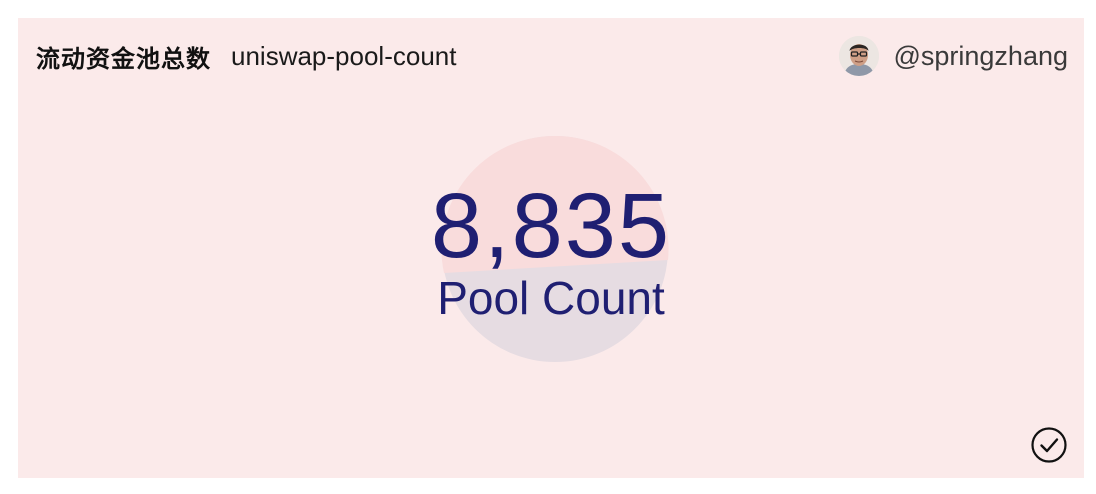 The image size is (1096, 494). I want to click on author-name: @springzhang, so click(980, 56).